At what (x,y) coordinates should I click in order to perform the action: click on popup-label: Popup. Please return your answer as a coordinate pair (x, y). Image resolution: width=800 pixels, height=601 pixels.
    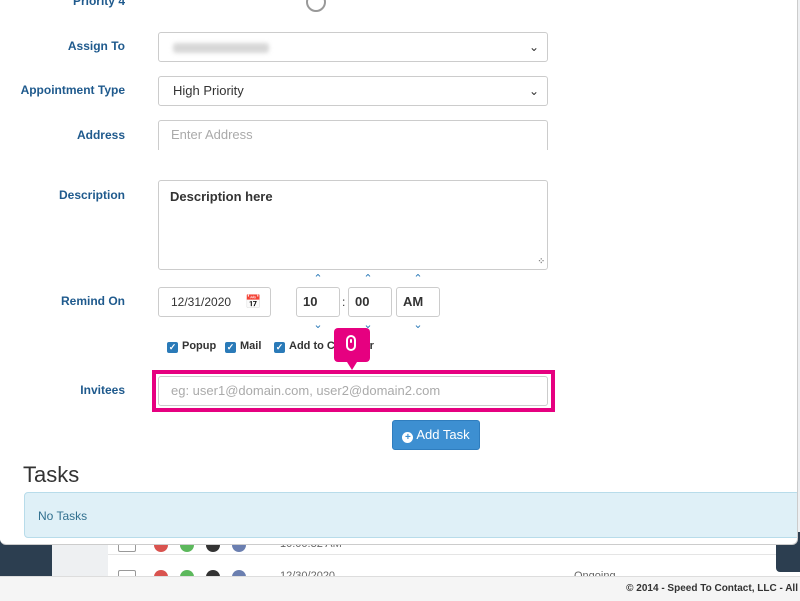
    Looking at the image, I should click on (199, 346).